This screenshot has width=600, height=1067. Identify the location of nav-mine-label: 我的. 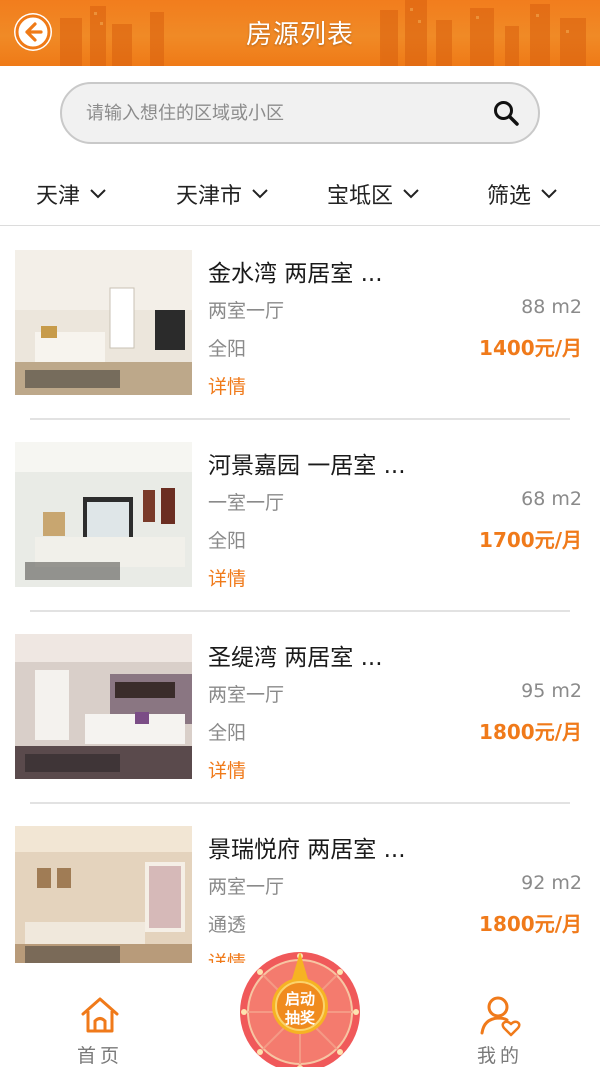
(499, 1056).